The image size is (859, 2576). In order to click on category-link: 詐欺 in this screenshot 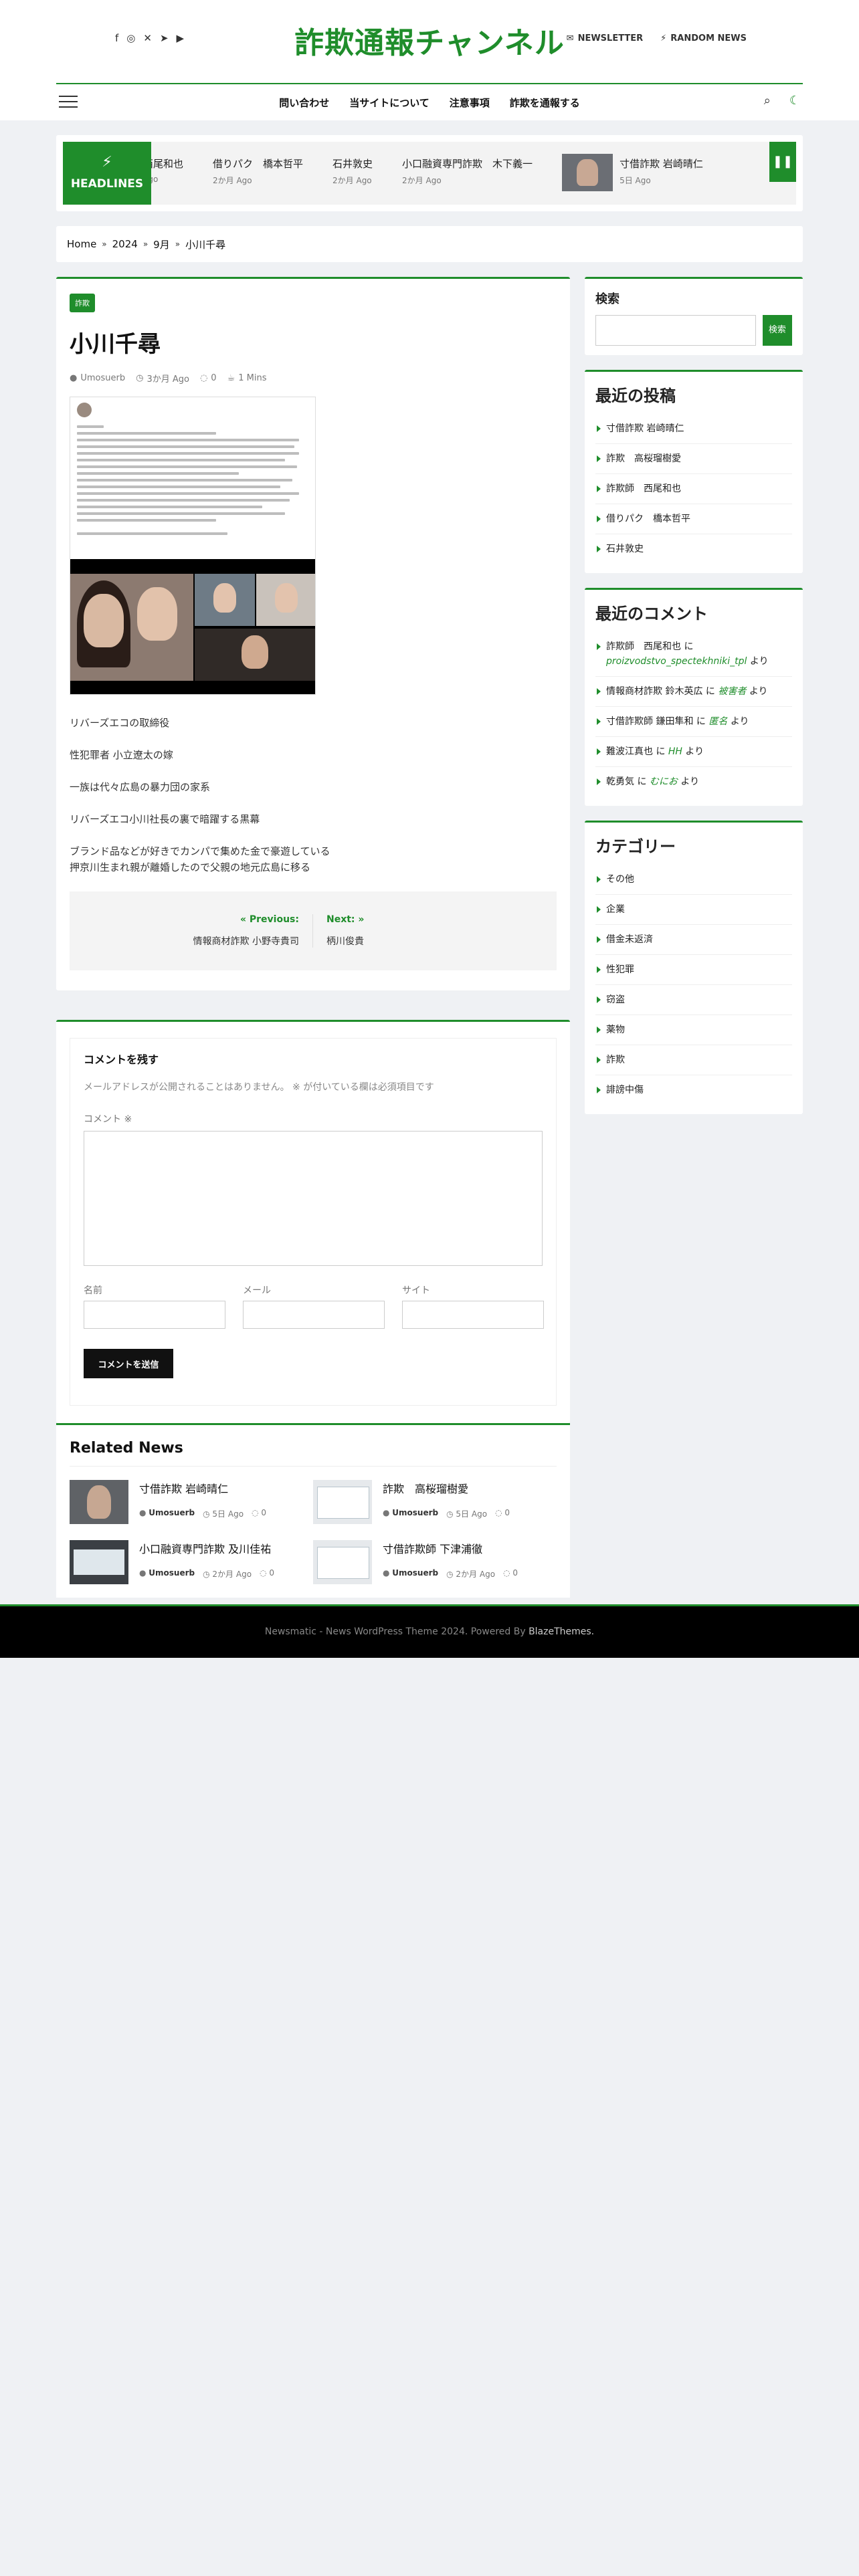, I will do `click(693, 1060)`.